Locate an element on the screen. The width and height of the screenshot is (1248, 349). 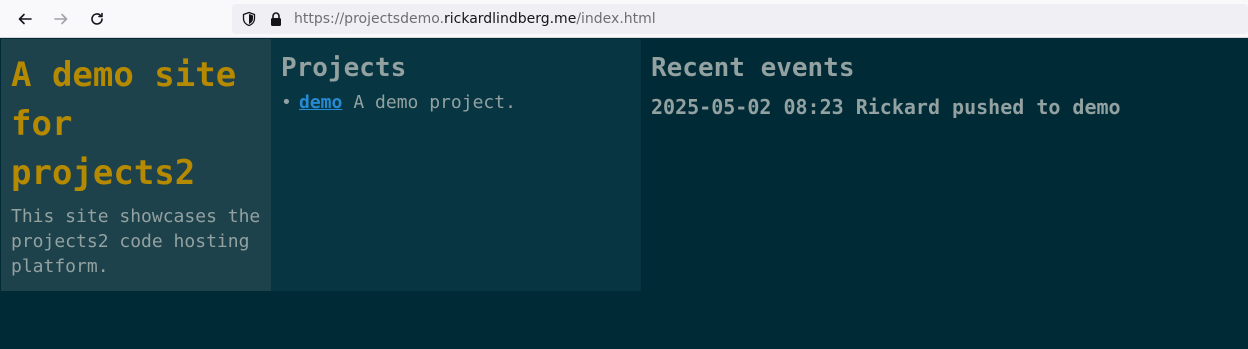
projects-heading: Projects is located at coordinates (344, 68).